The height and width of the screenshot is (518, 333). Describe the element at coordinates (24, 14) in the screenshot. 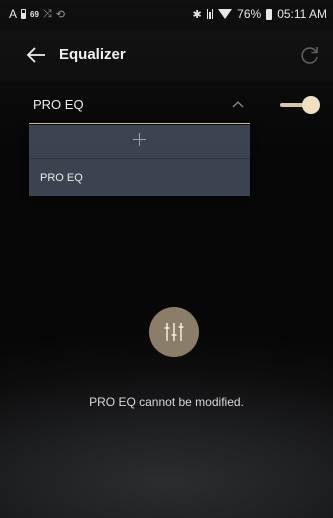

I see `device-battery-icon` at that location.